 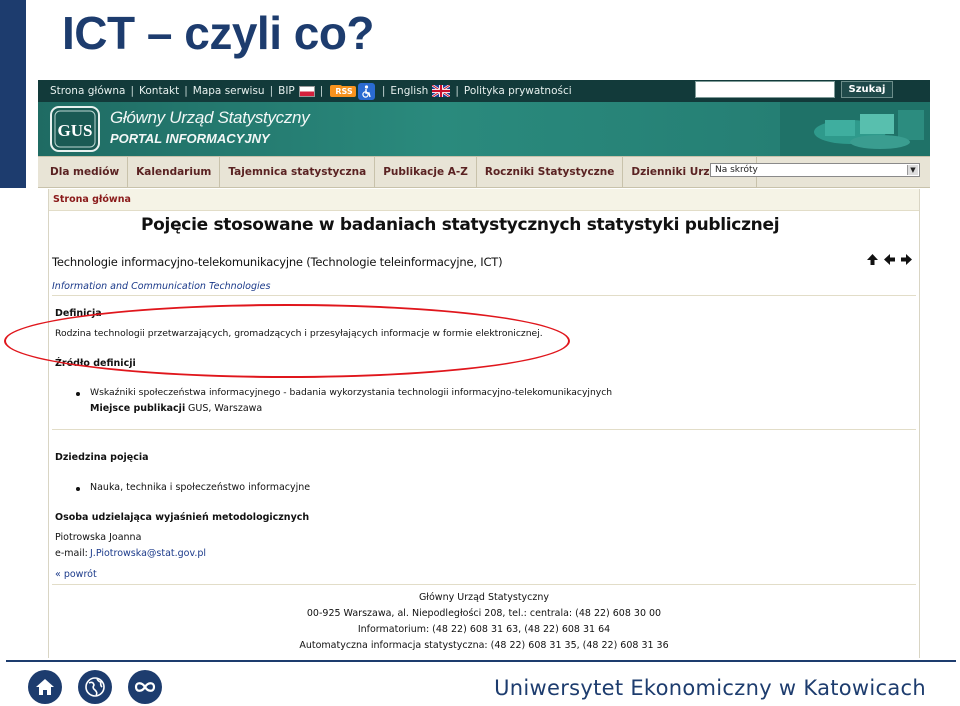 I want to click on publication-value: GUS, Warszawa, so click(x=225, y=408).